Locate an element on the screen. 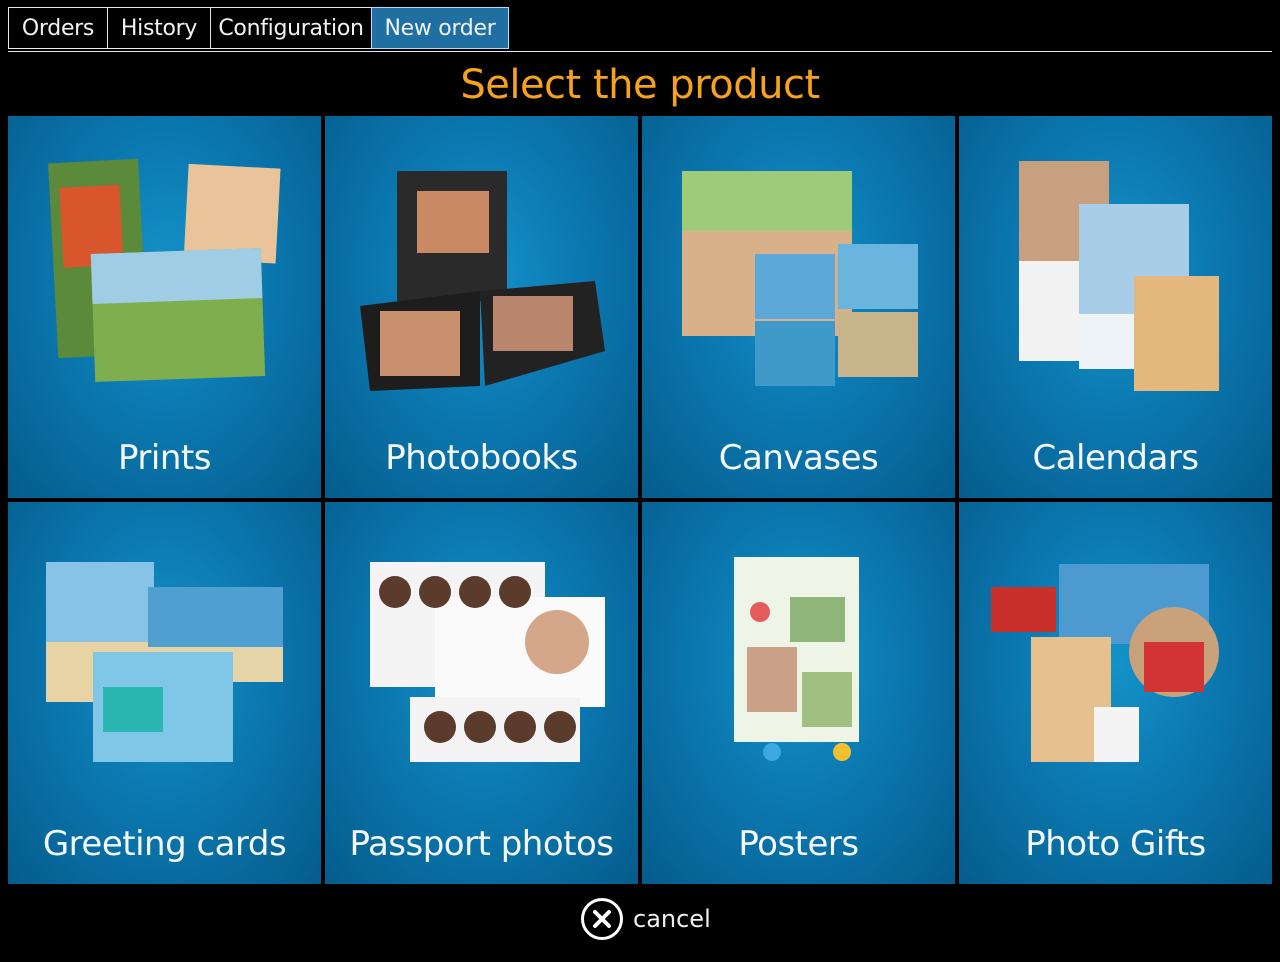 This screenshot has width=1280, height=962. tab-new-order: New order is located at coordinates (440, 28).